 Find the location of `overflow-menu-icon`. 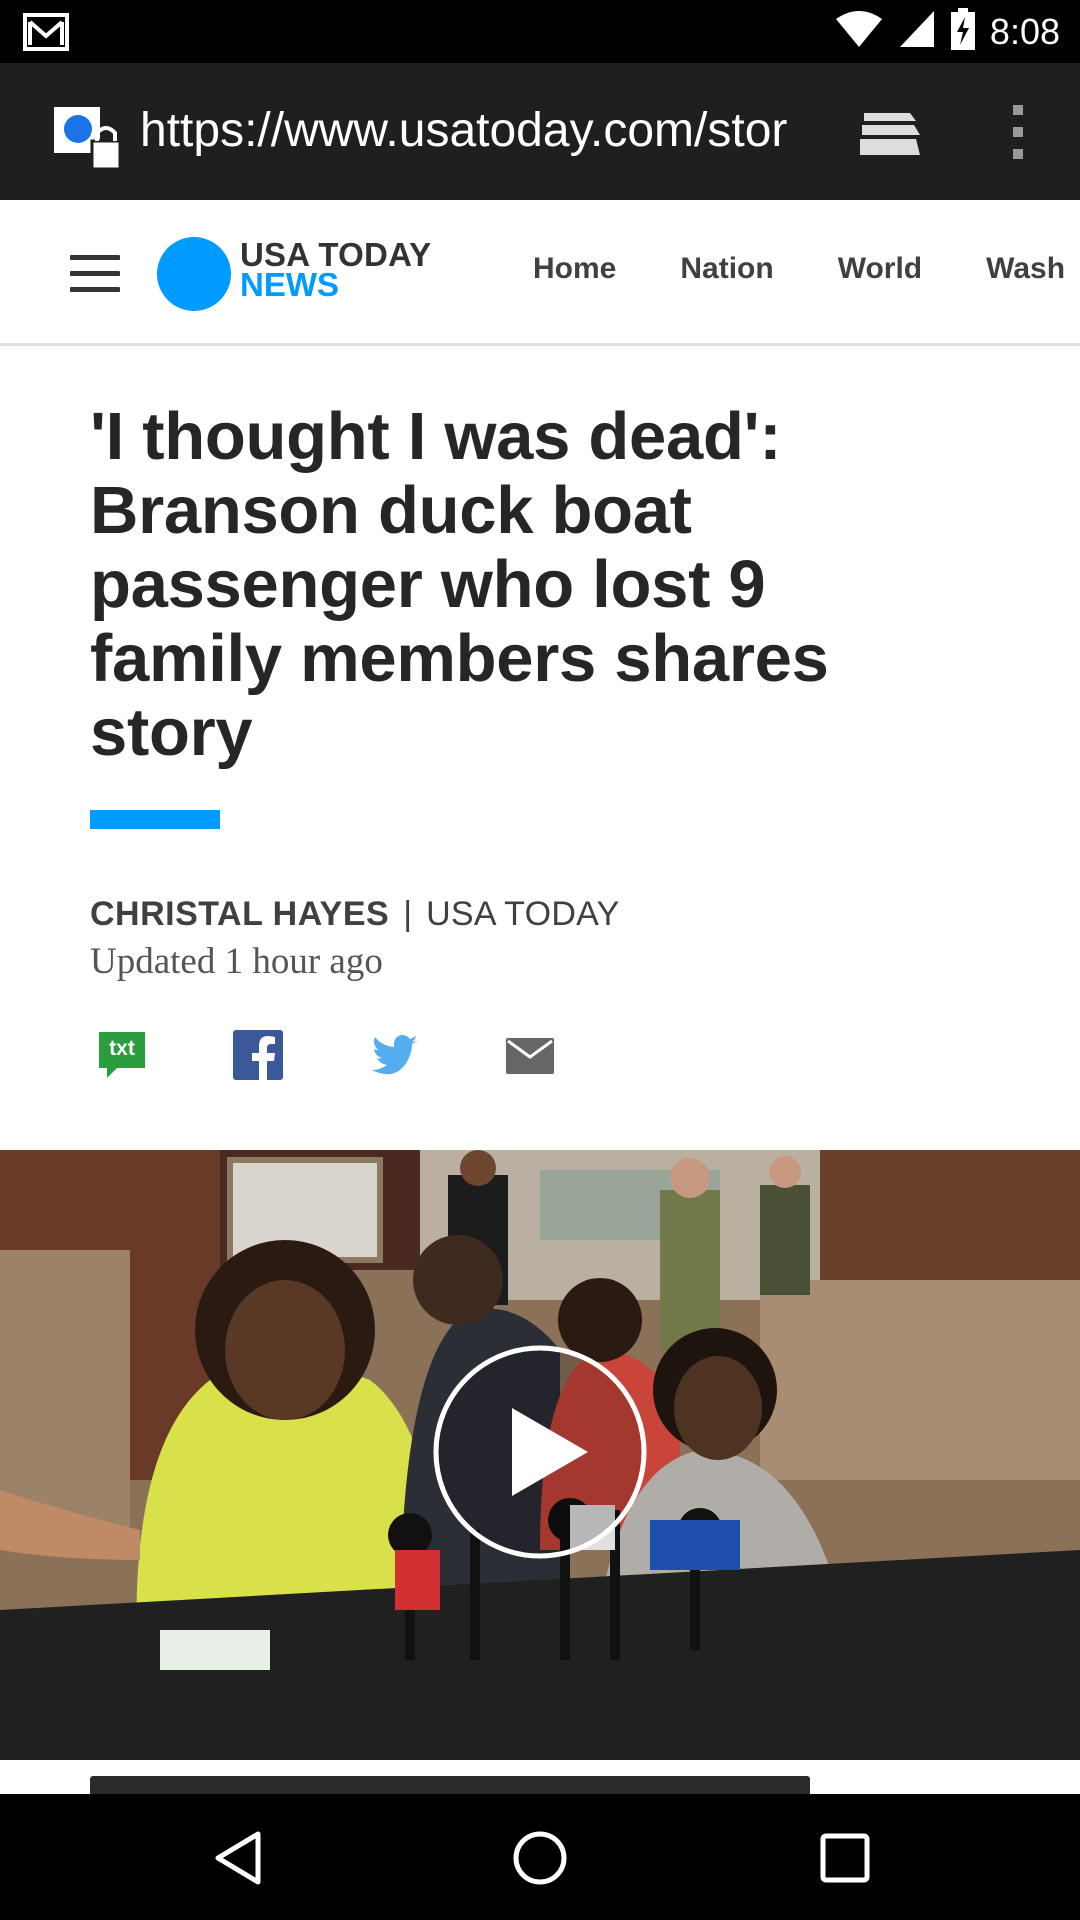

overflow-menu-icon is located at coordinates (1018, 135).